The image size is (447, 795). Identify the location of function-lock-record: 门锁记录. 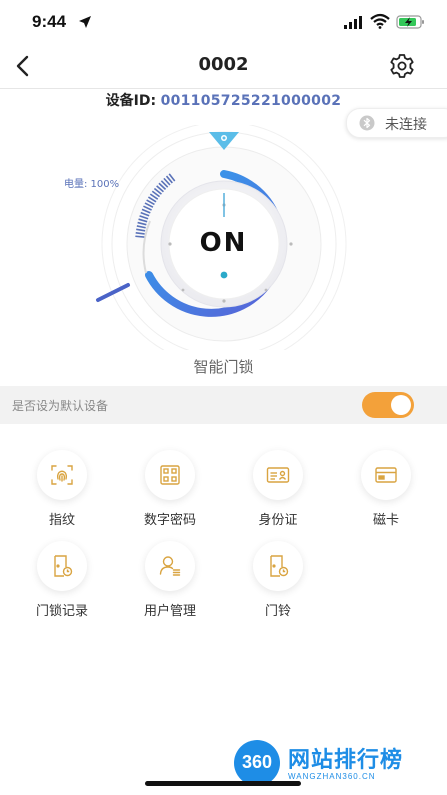
(62, 580).